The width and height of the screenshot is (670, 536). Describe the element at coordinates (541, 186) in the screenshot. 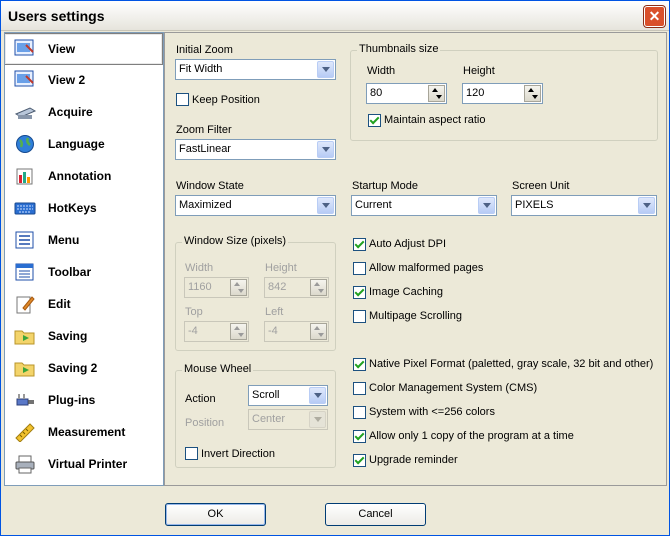

I see `screen-unit-label: Screen Unit` at that location.